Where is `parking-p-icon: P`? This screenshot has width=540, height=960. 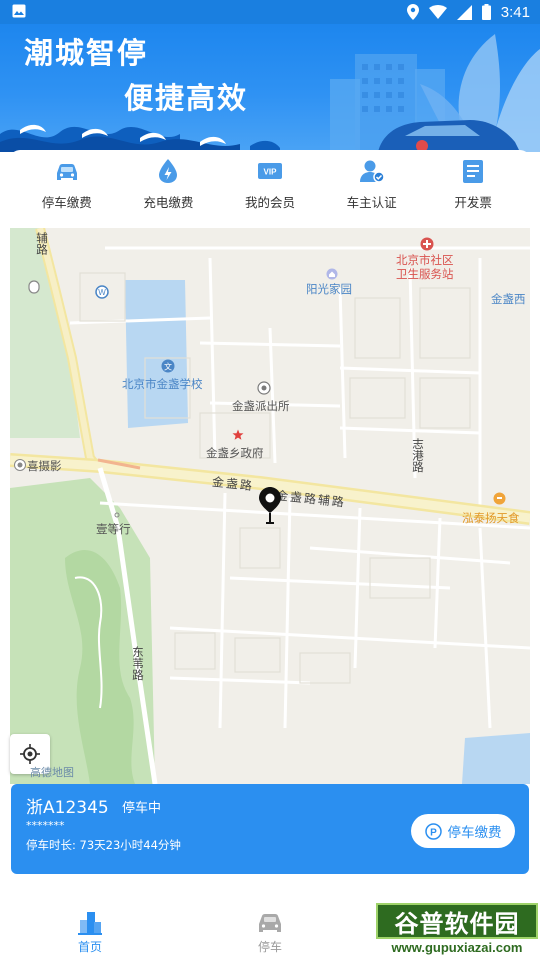 parking-p-icon: P is located at coordinates (433, 831).